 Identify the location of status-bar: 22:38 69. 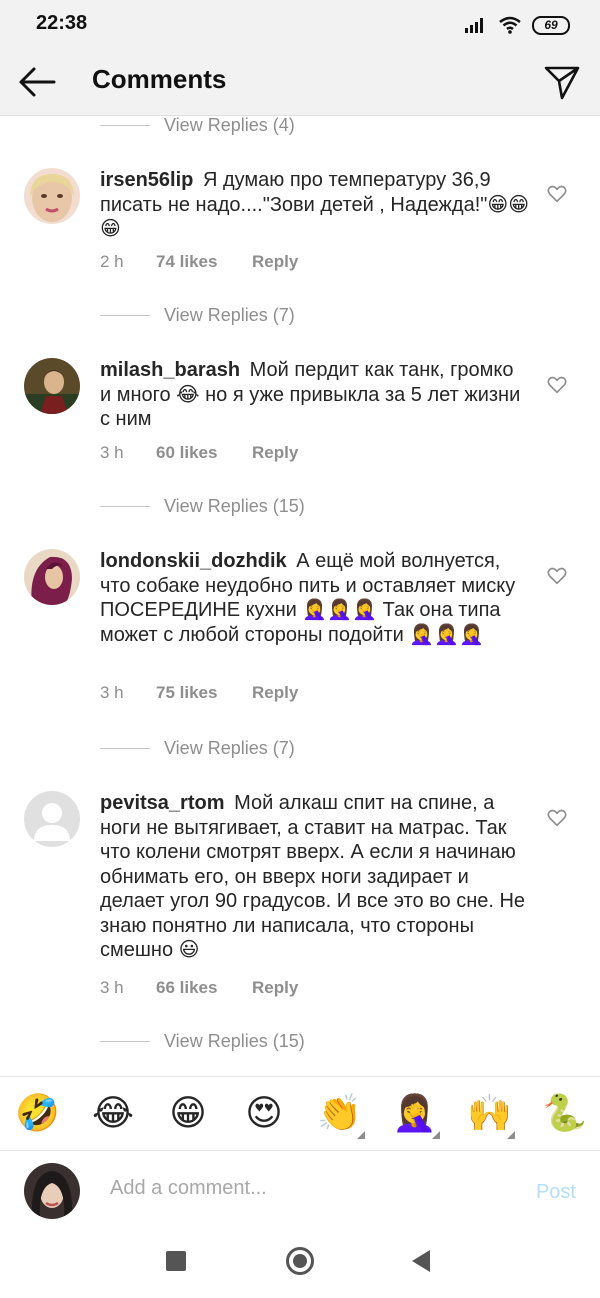
(300, 24).